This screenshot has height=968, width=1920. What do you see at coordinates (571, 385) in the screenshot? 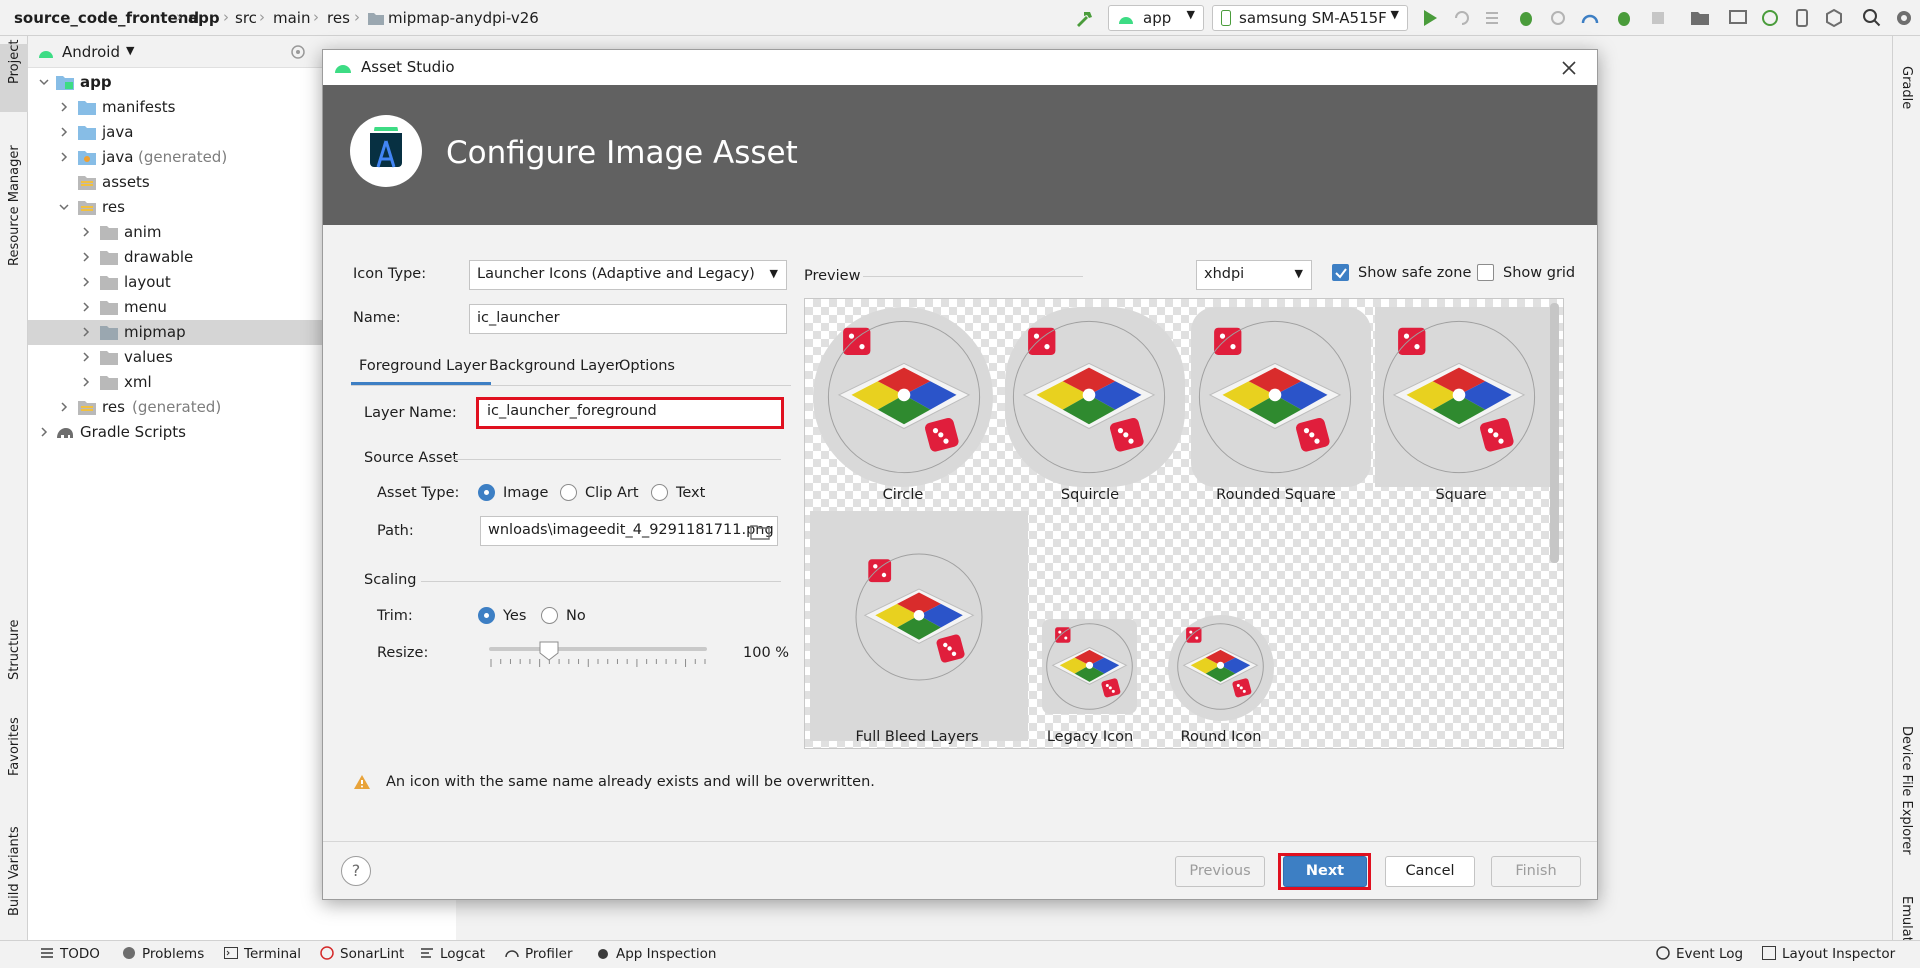
I see `tab-separator` at bounding box center [571, 385].